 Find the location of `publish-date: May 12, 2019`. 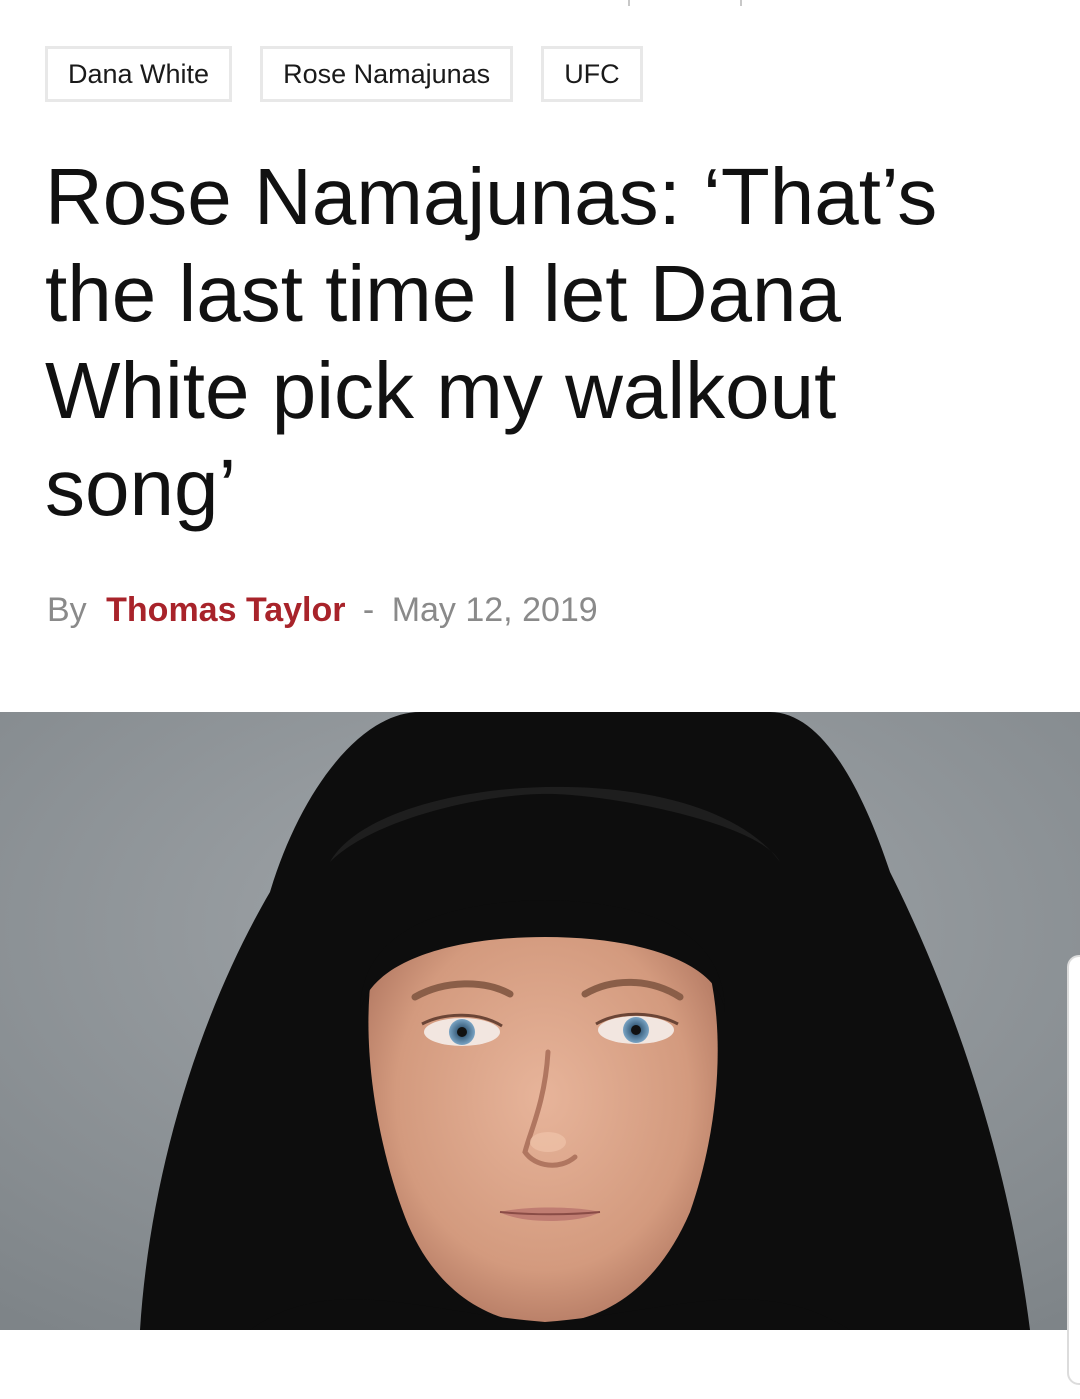

publish-date: May 12, 2019 is located at coordinates (494, 610).